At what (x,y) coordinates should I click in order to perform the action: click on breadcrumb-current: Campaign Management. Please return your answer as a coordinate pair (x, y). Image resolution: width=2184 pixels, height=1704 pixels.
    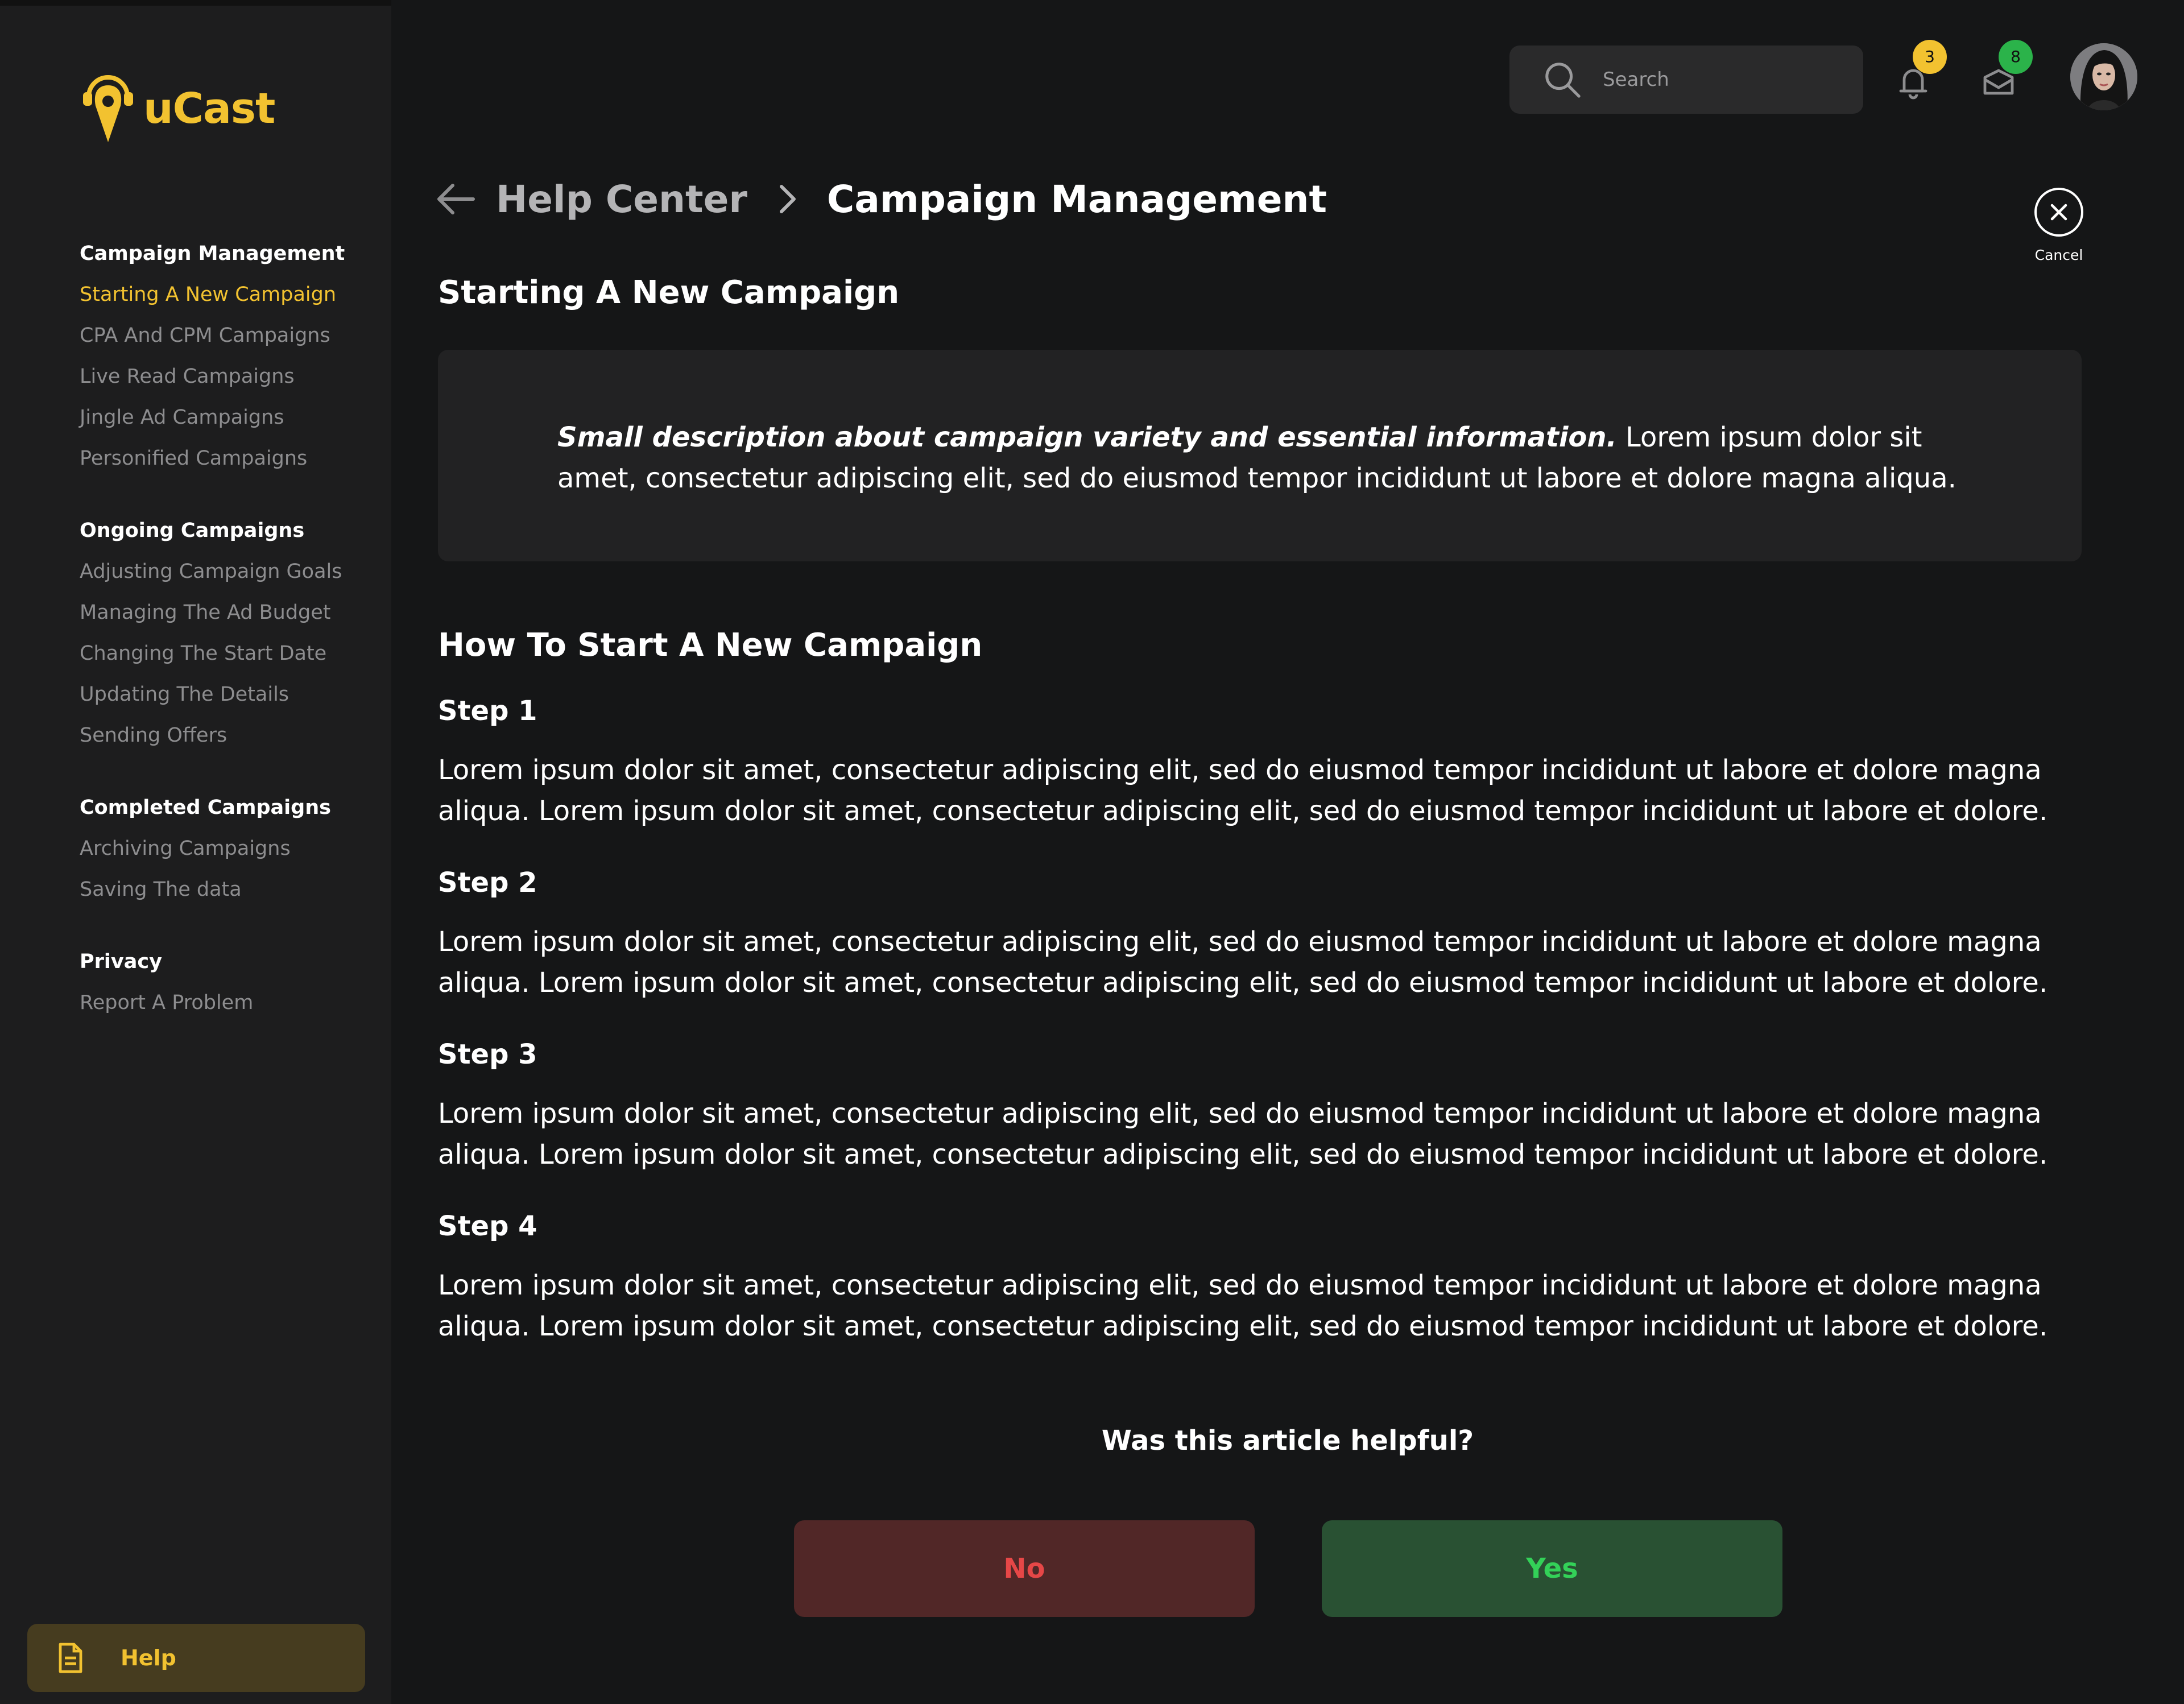
    Looking at the image, I should click on (1076, 199).